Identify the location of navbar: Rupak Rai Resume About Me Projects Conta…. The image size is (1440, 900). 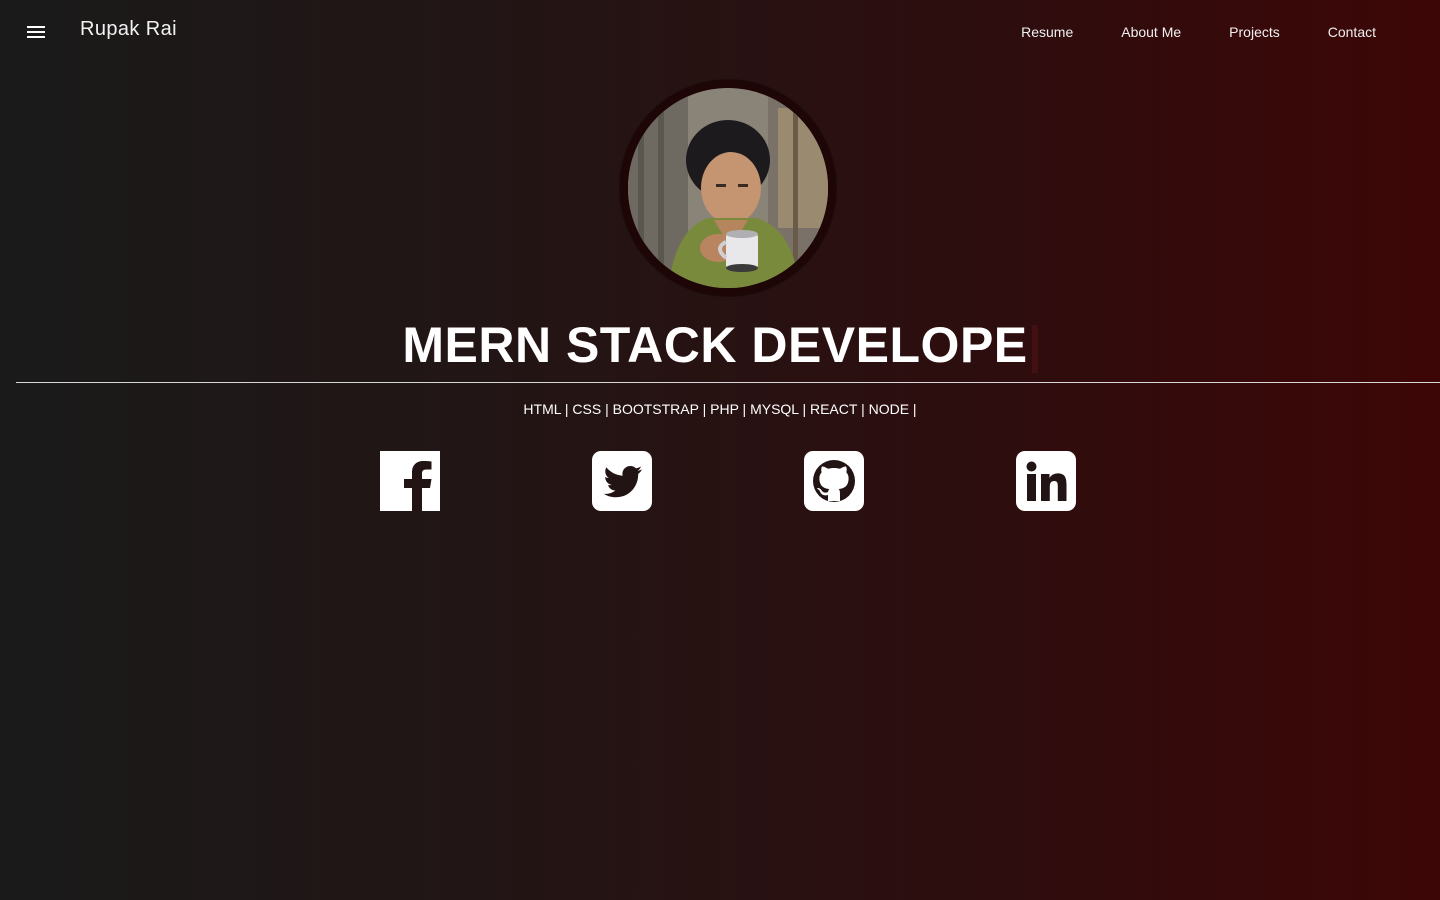
(720, 32).